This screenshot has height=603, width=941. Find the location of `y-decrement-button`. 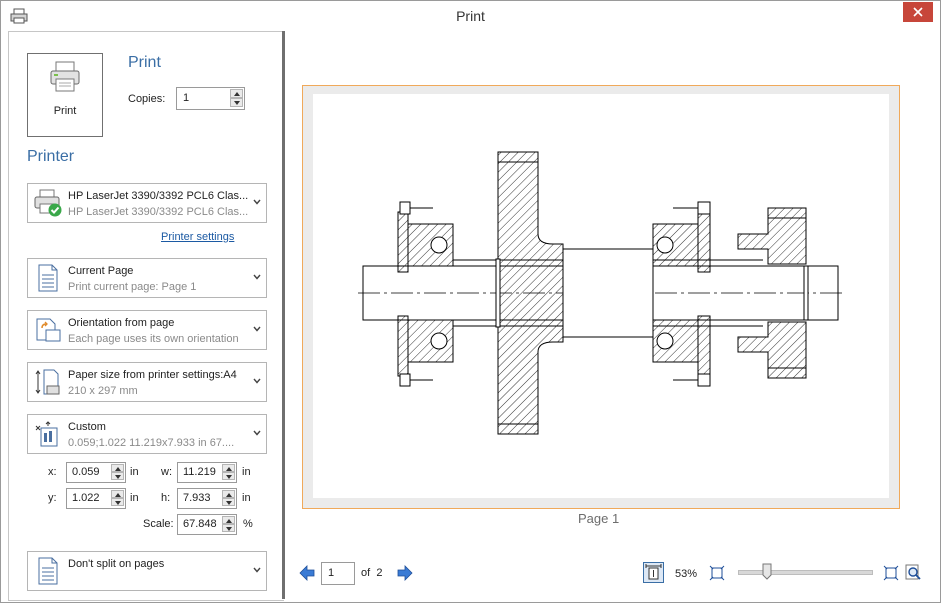

y-decrement-button is located at coordinates (117, 502).